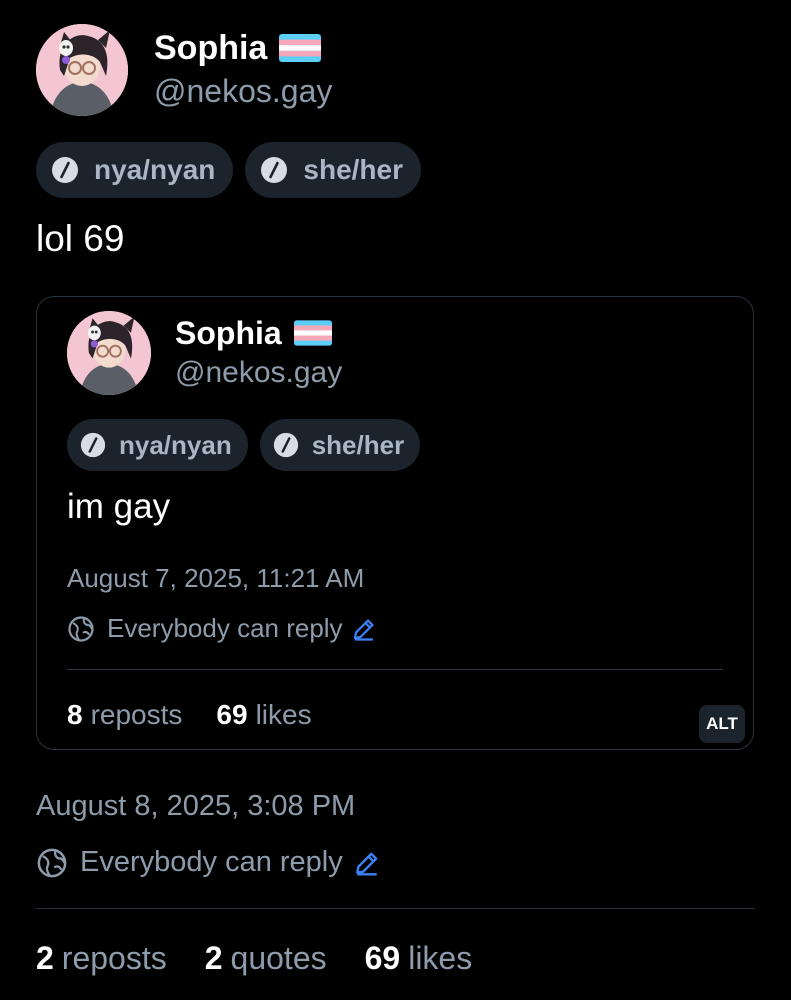  I want to click on post-timestamp: August 8, 2025, 3:08 PM, so click(195, 806).